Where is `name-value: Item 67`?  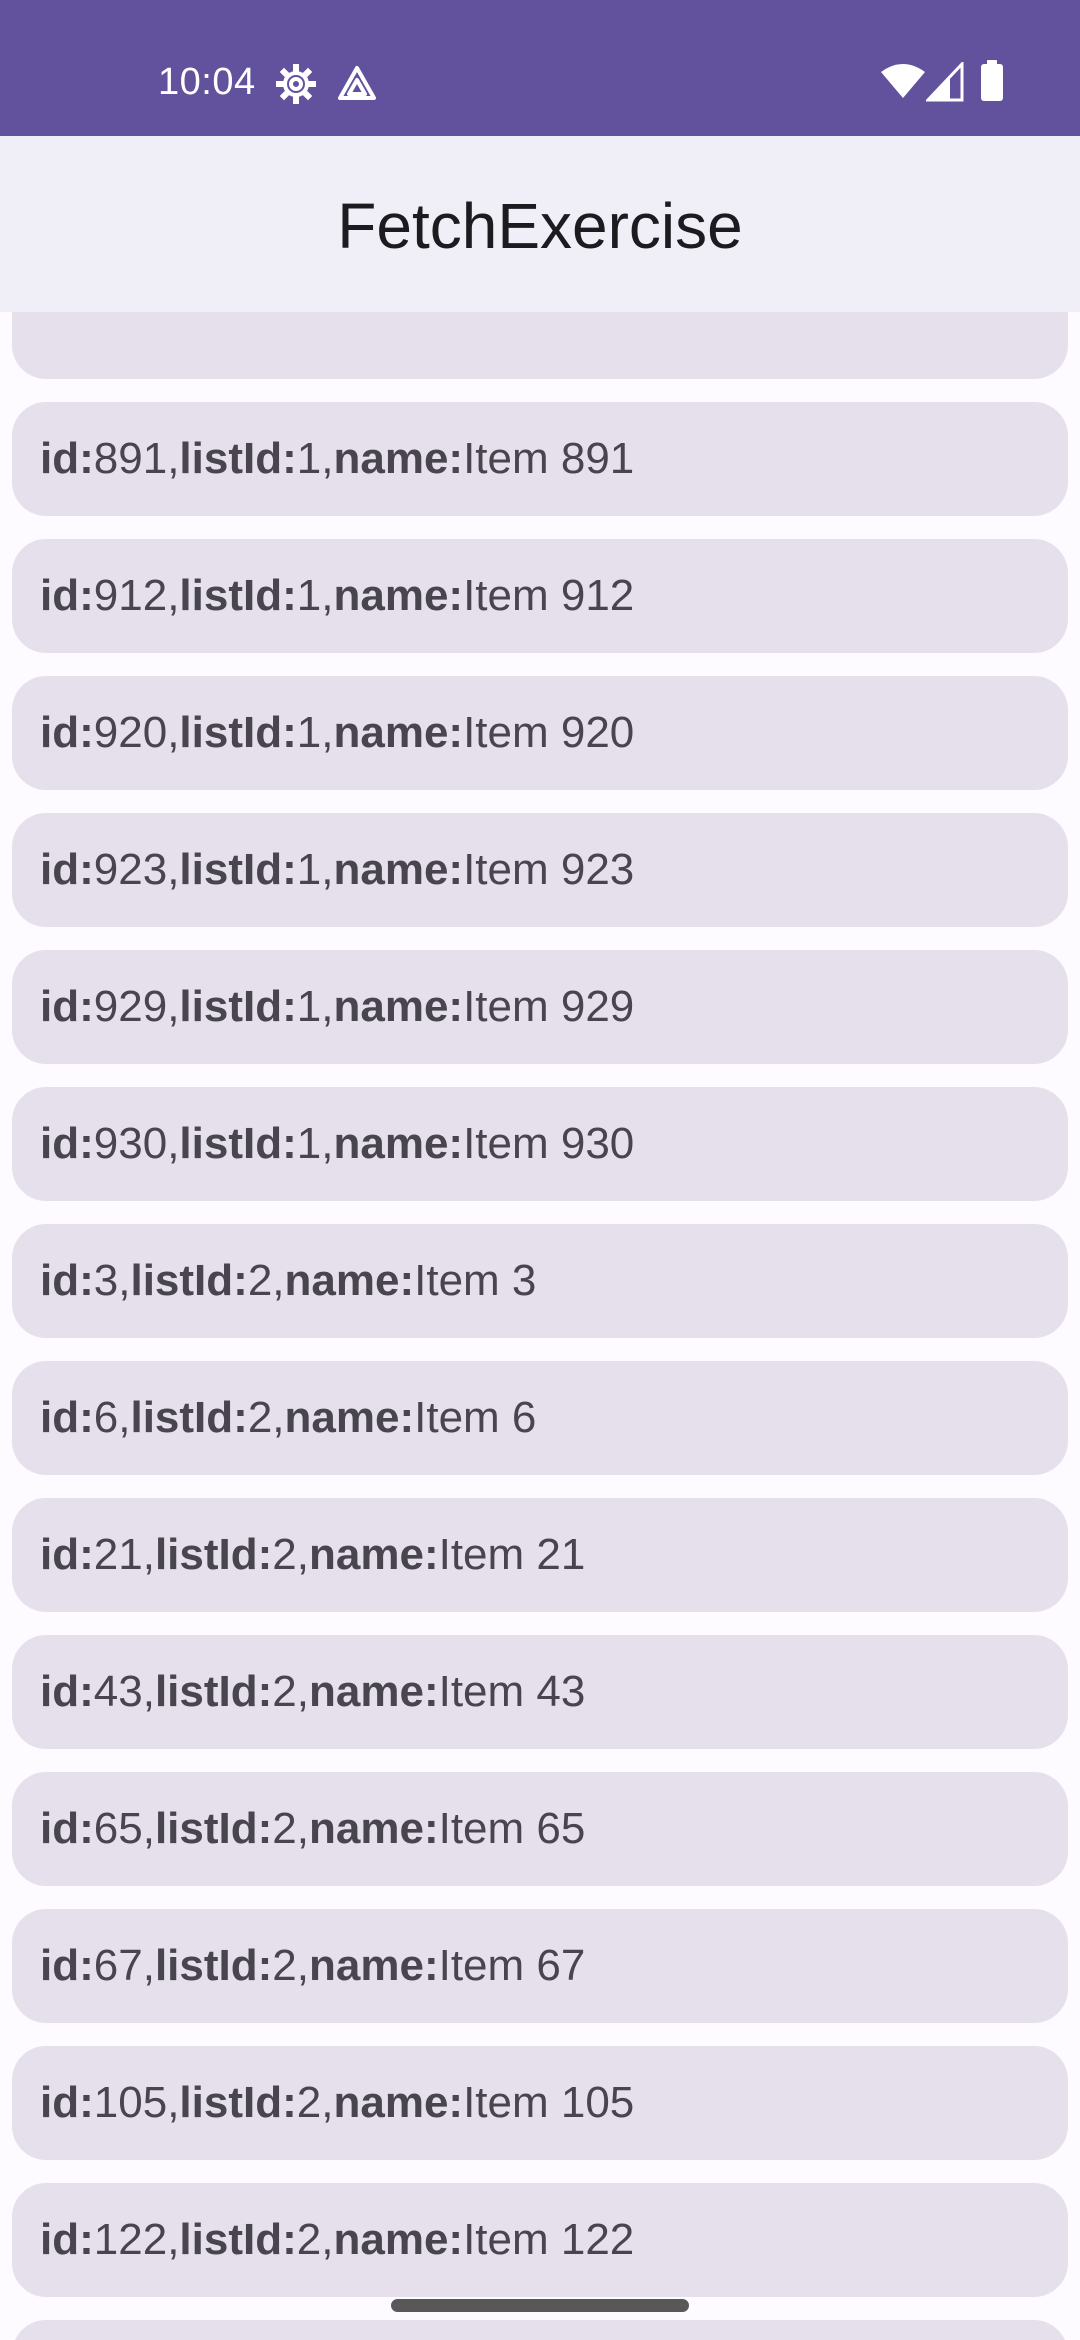
name-value: Item 67 is located at coordinates (512, 1965).